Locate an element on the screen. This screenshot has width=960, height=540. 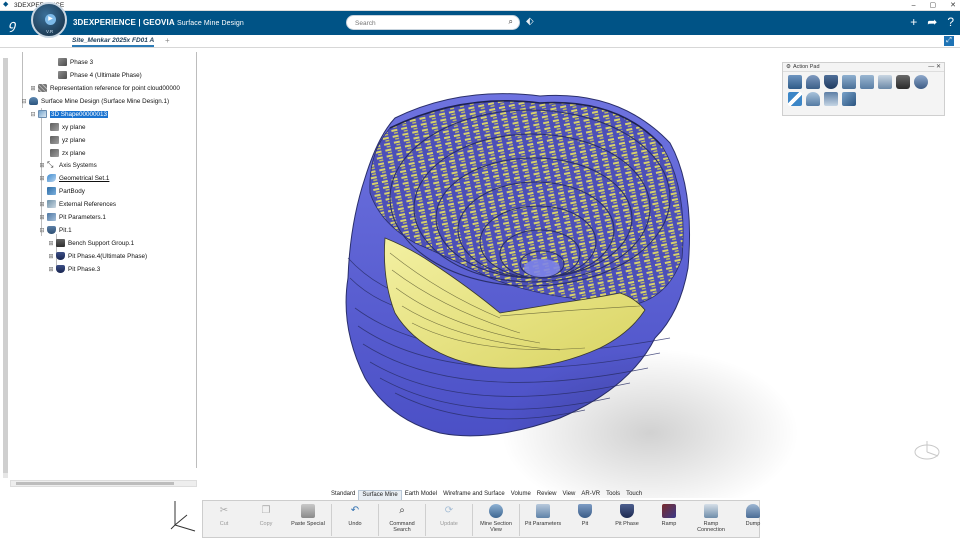
pit-button: Pit is located at coordinates (585, 520).